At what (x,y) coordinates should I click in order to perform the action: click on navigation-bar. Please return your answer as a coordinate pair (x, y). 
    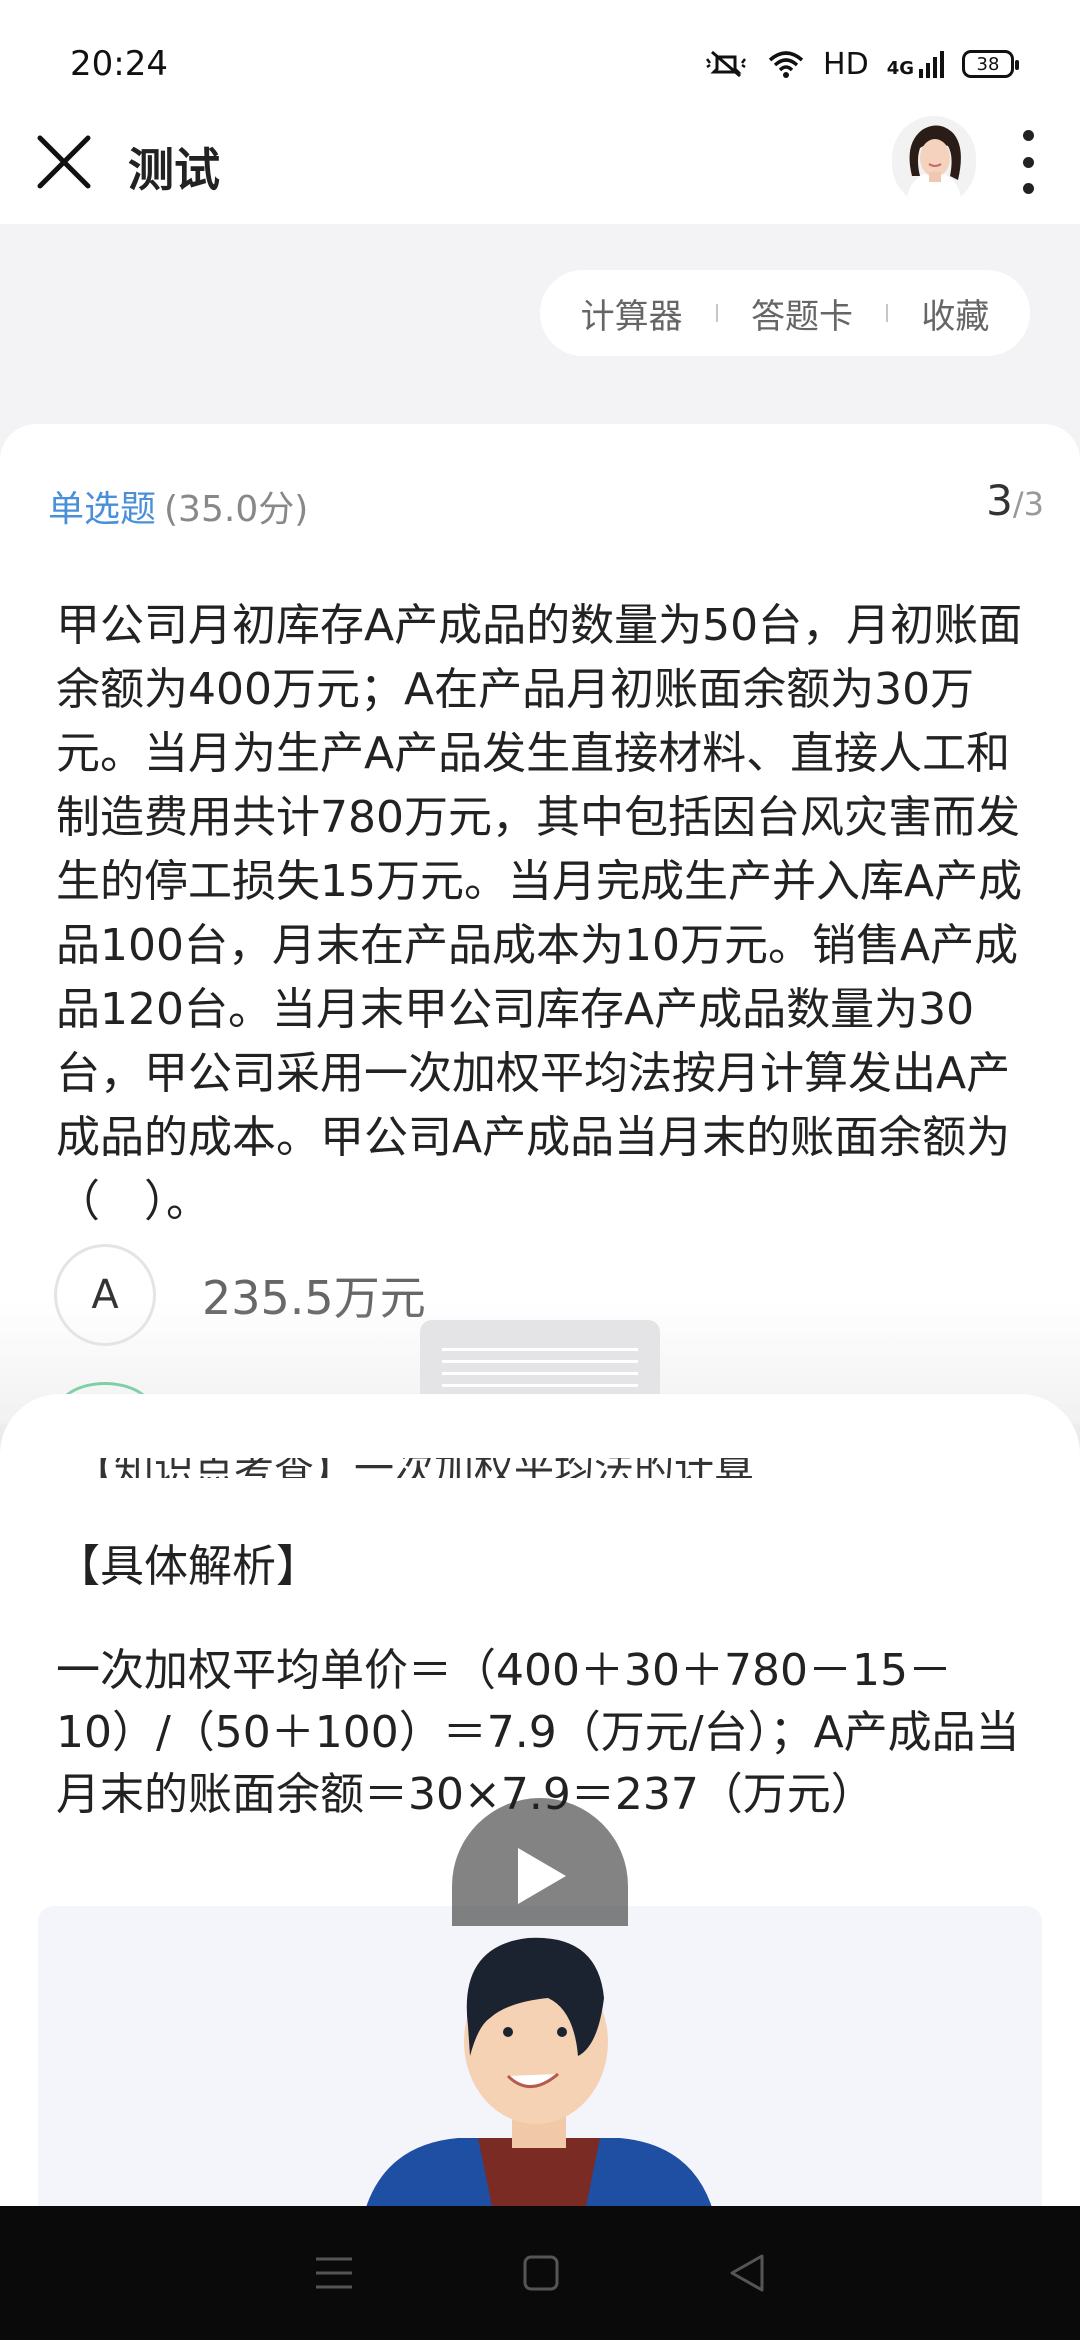
    Looking at the image, I should click on (540, 2273).